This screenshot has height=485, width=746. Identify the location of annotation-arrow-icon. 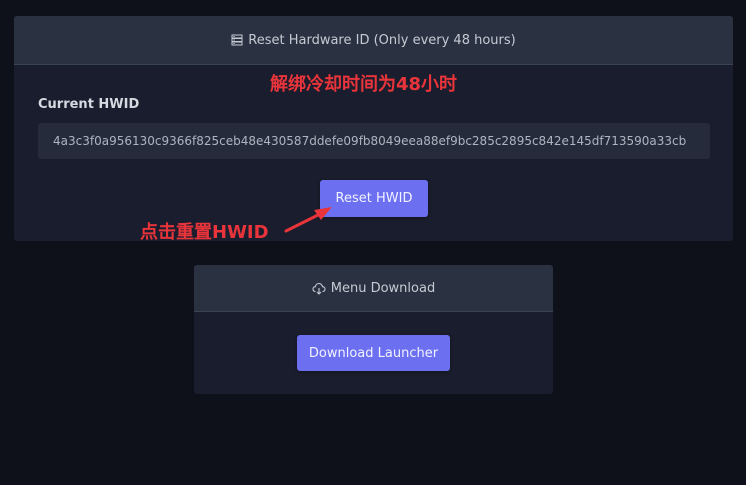
(308, 220).